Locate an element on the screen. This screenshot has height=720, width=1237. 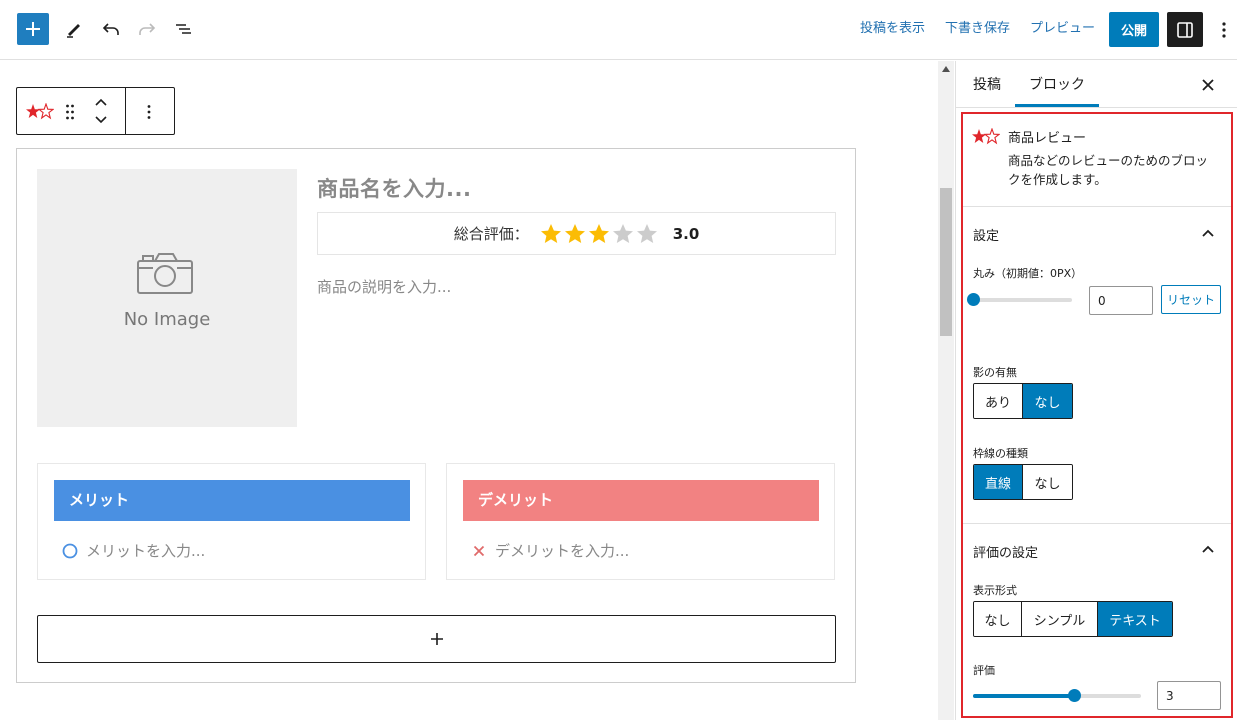
redo-icon is located at coordinates (147, 29).